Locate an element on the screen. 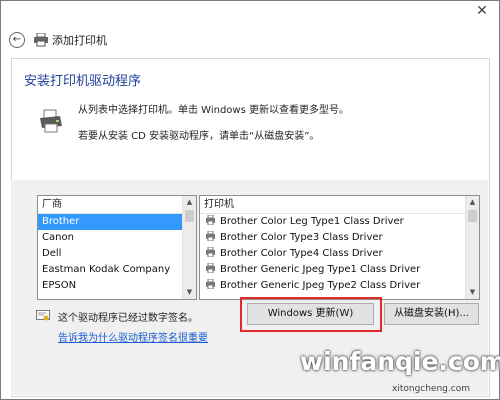  list-item-canon: Canon is located at coordinates (117, 238).